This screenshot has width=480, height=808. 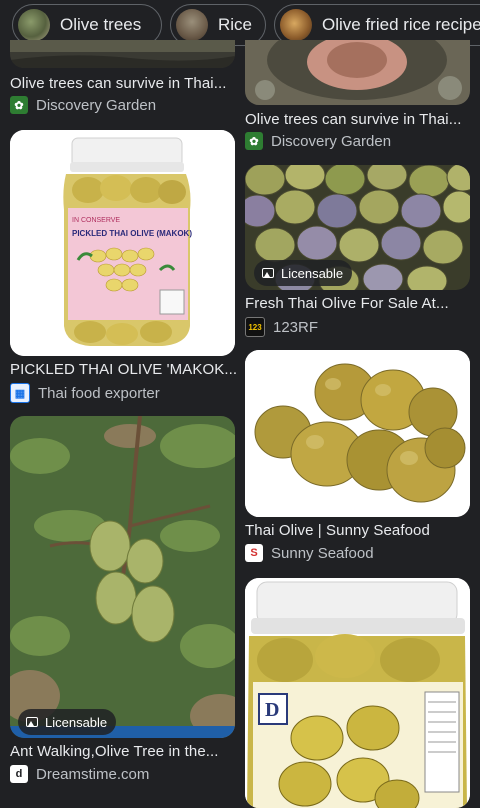 I want to click on result-image-olive-jar: D, so click(x=357, y=693).